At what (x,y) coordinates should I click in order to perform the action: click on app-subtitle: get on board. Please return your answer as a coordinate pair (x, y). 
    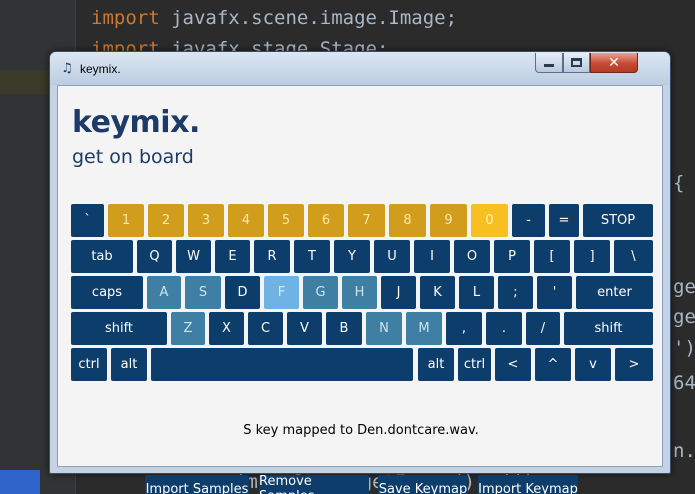
    Looking at the image, I should click on (133, 157).